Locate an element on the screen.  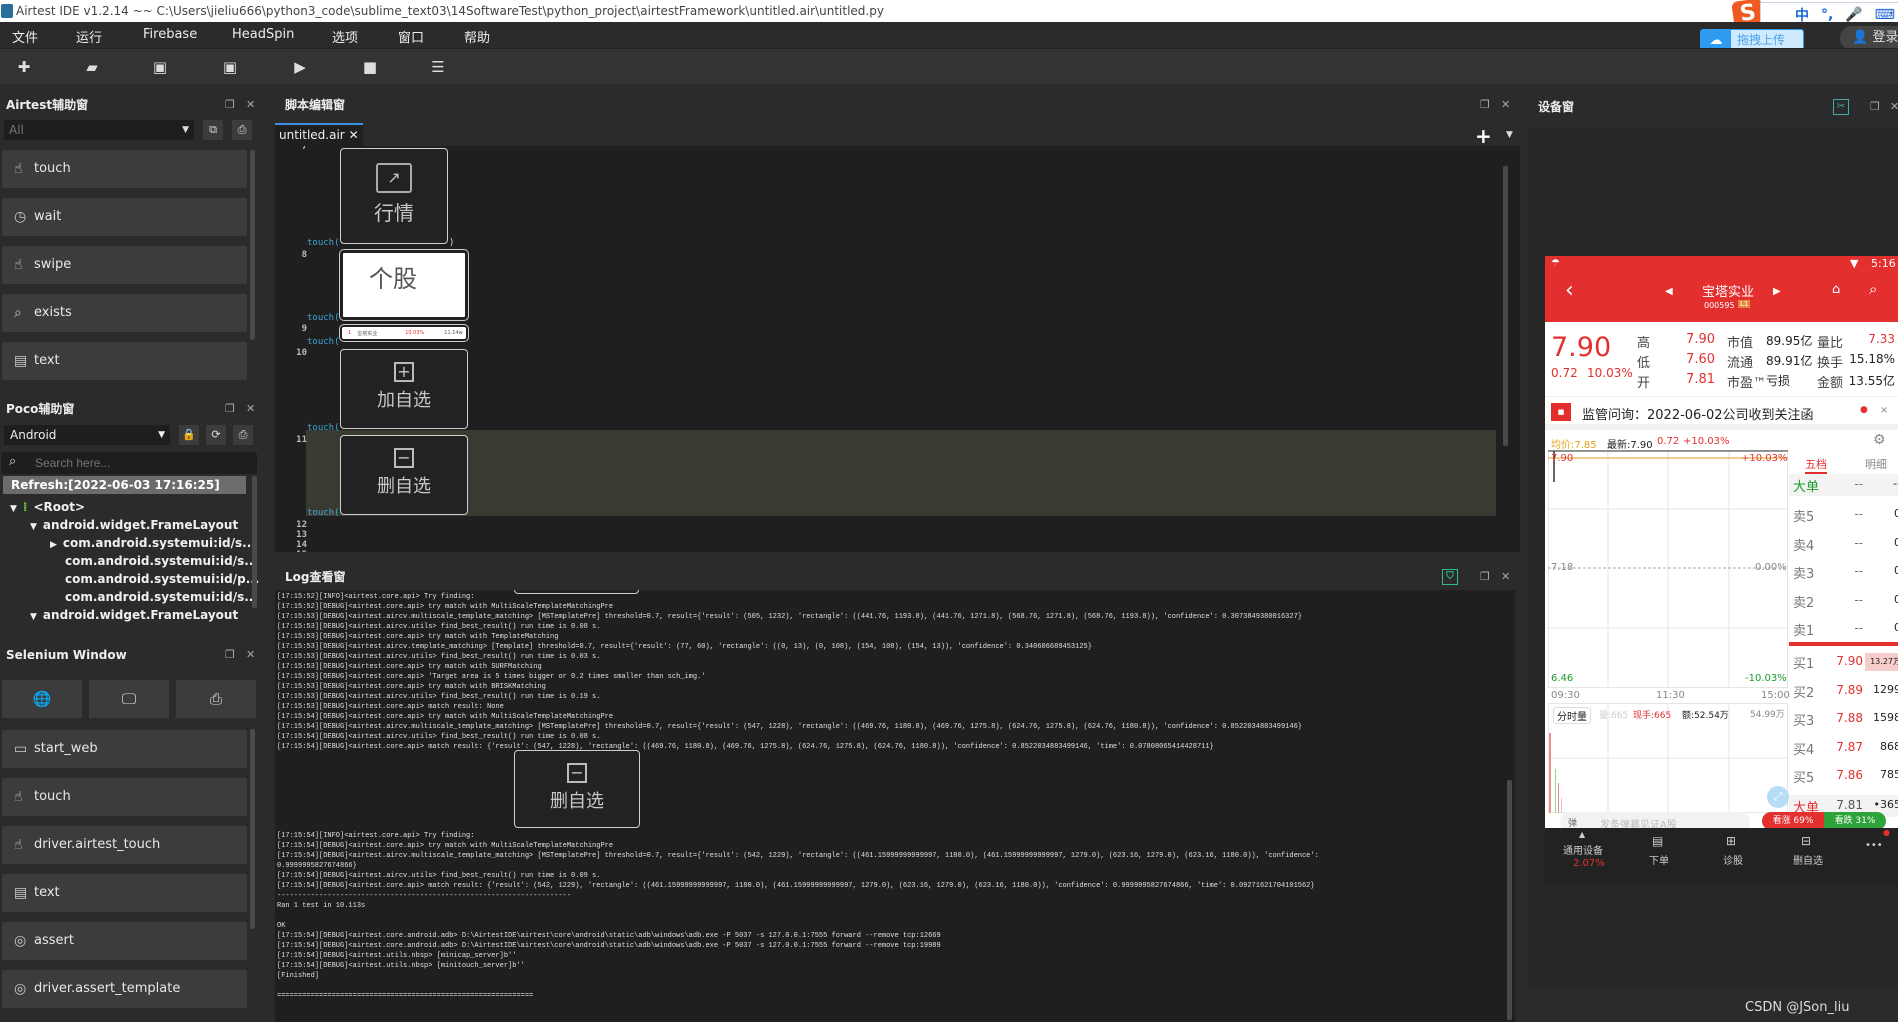
menu-file: 文件 is located at coordinates (25, 36).